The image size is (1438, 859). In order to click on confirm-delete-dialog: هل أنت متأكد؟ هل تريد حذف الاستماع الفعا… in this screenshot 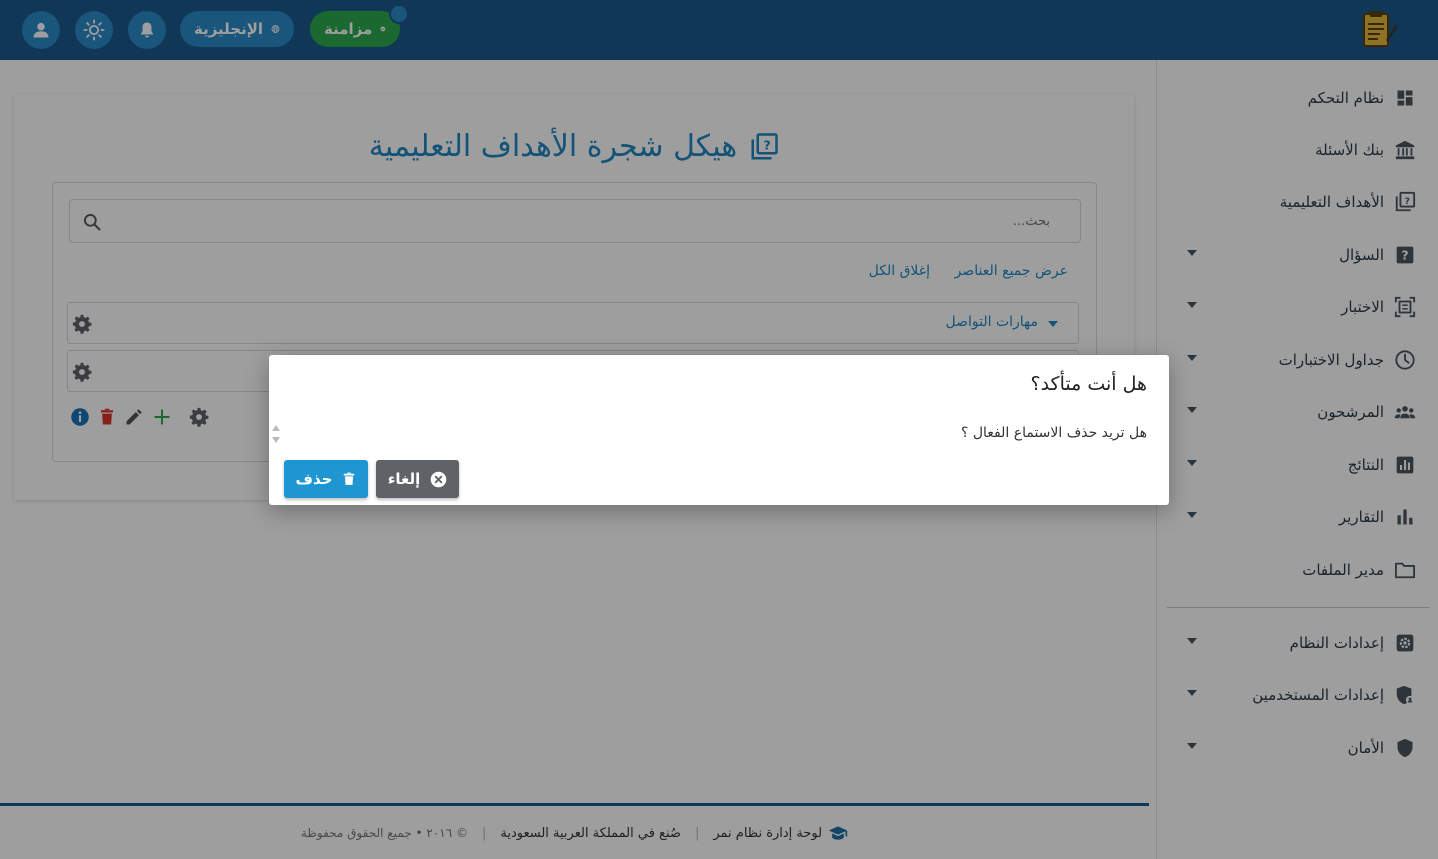, I will do `click(719, 430)`.